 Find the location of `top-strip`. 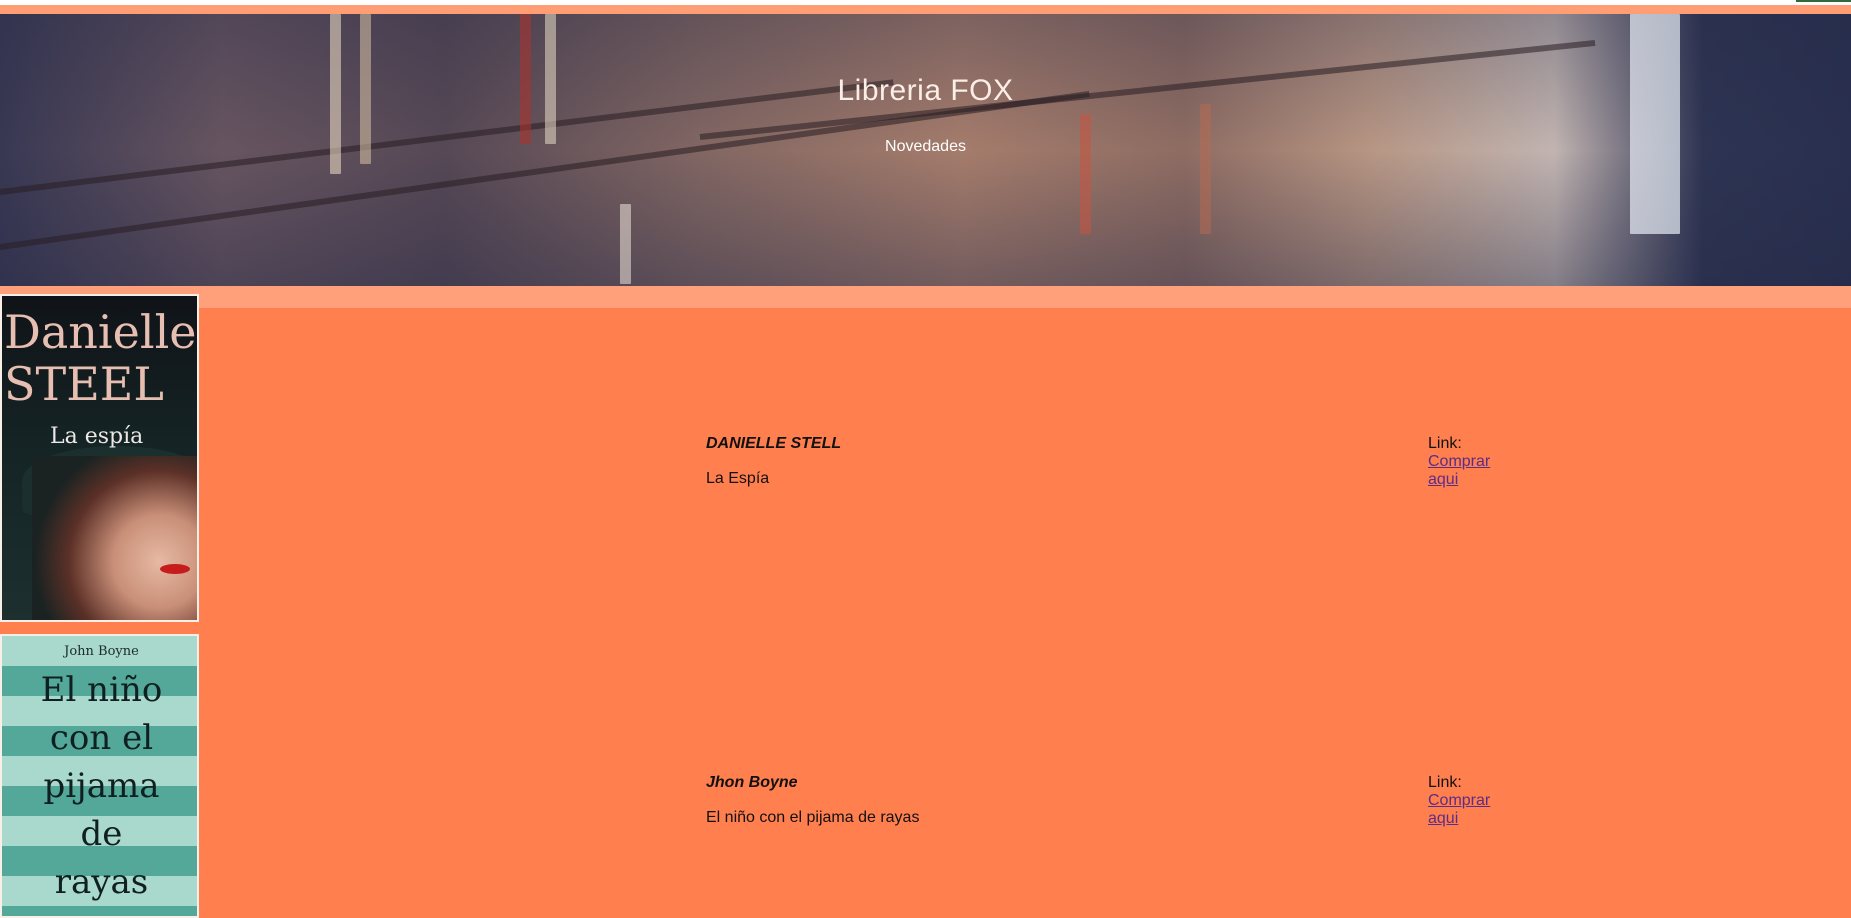

top-strip is located at coordinates (925, 9).